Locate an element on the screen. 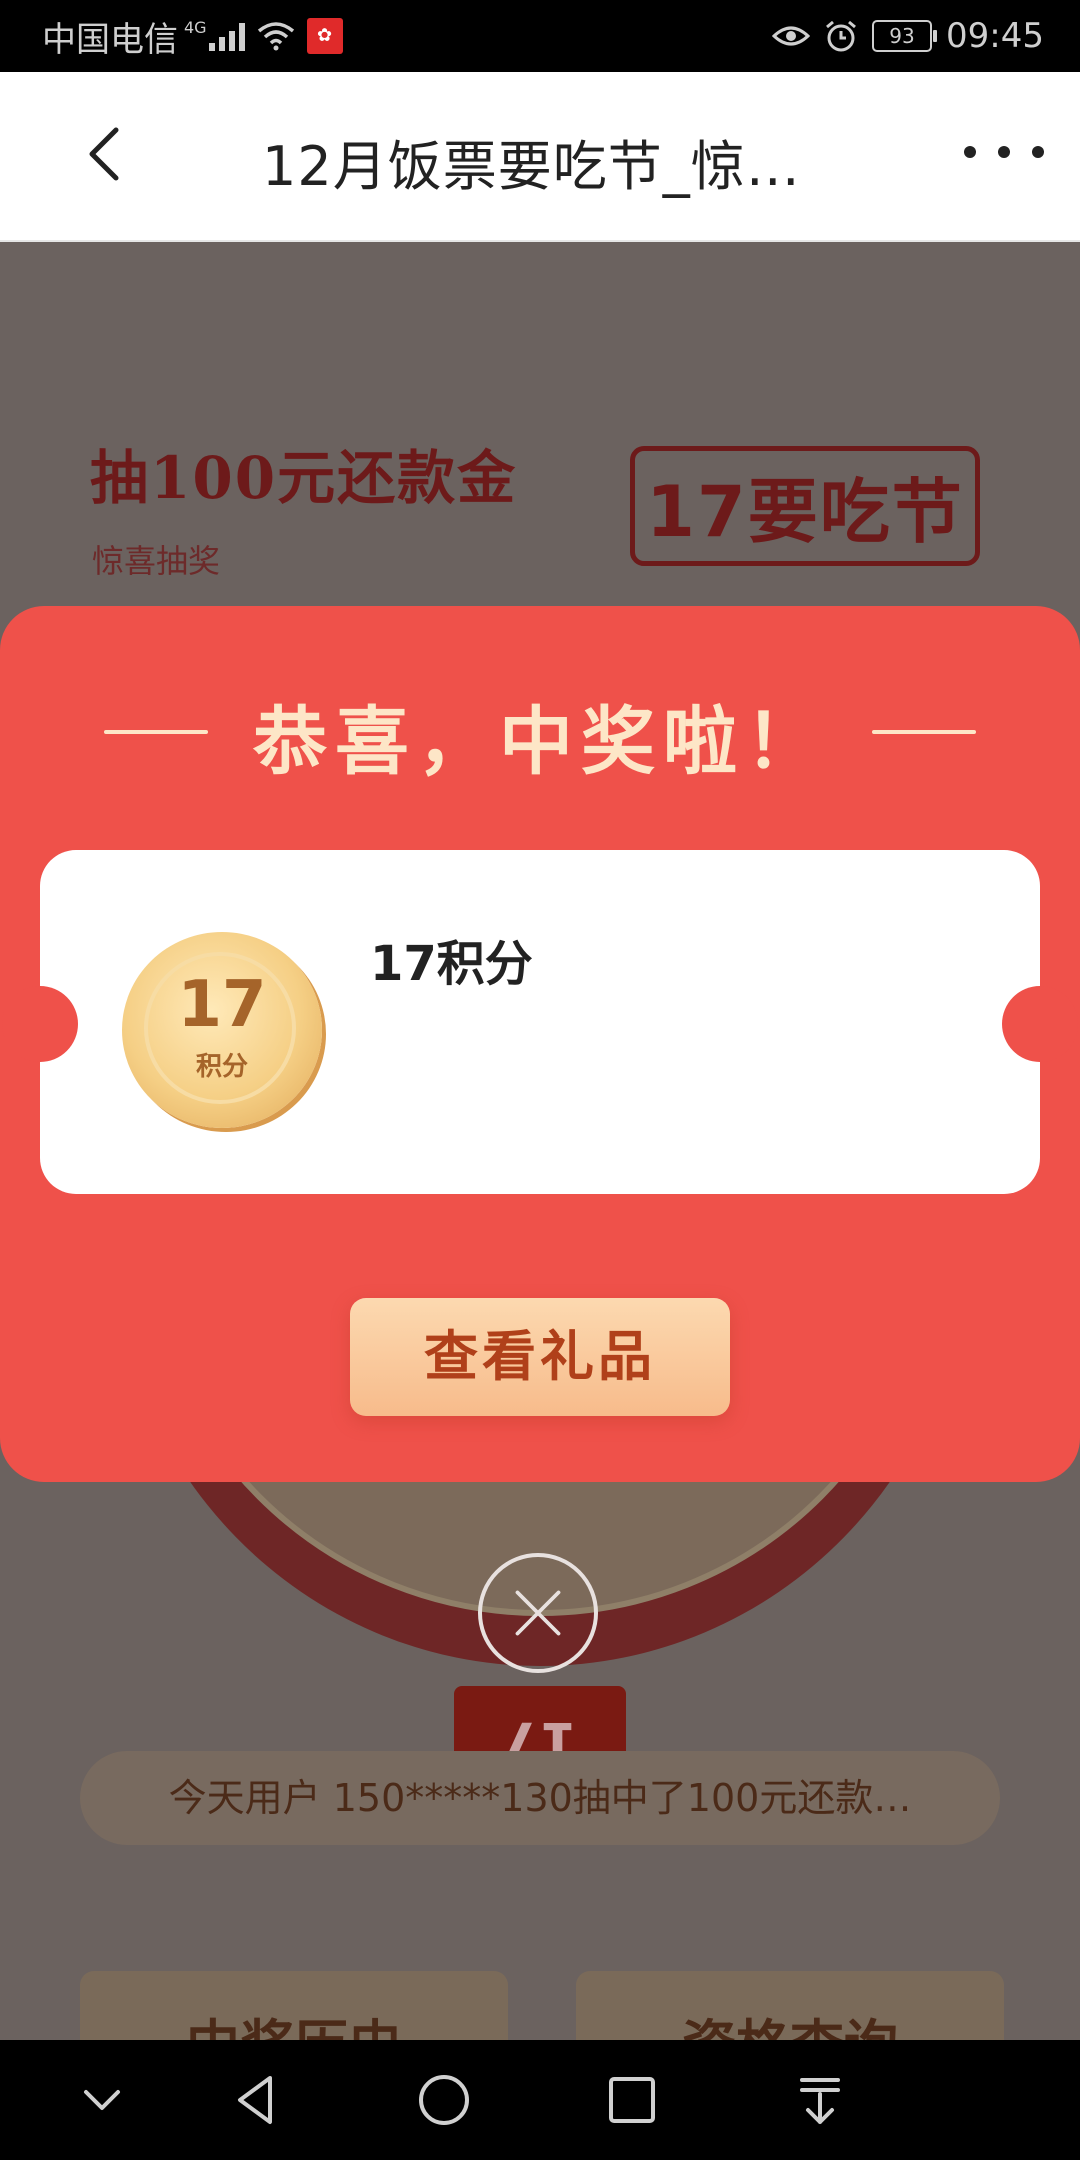 This screenshot has width=1080, height=2160. coin-unit: 积分 is located at coordinates (221, 1067).